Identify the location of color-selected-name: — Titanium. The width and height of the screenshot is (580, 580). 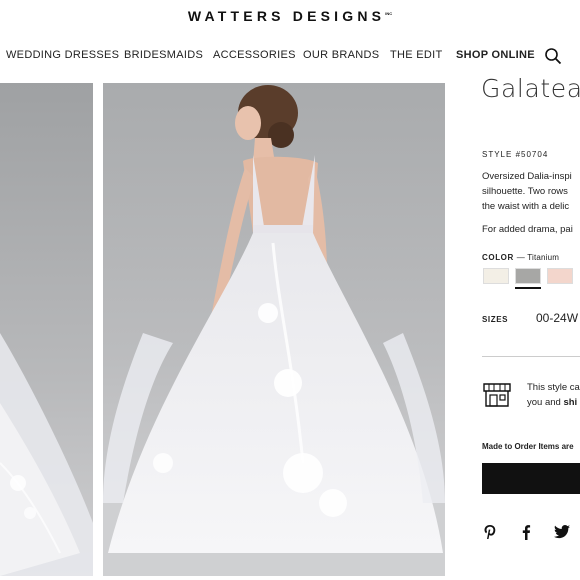
(538, 257).